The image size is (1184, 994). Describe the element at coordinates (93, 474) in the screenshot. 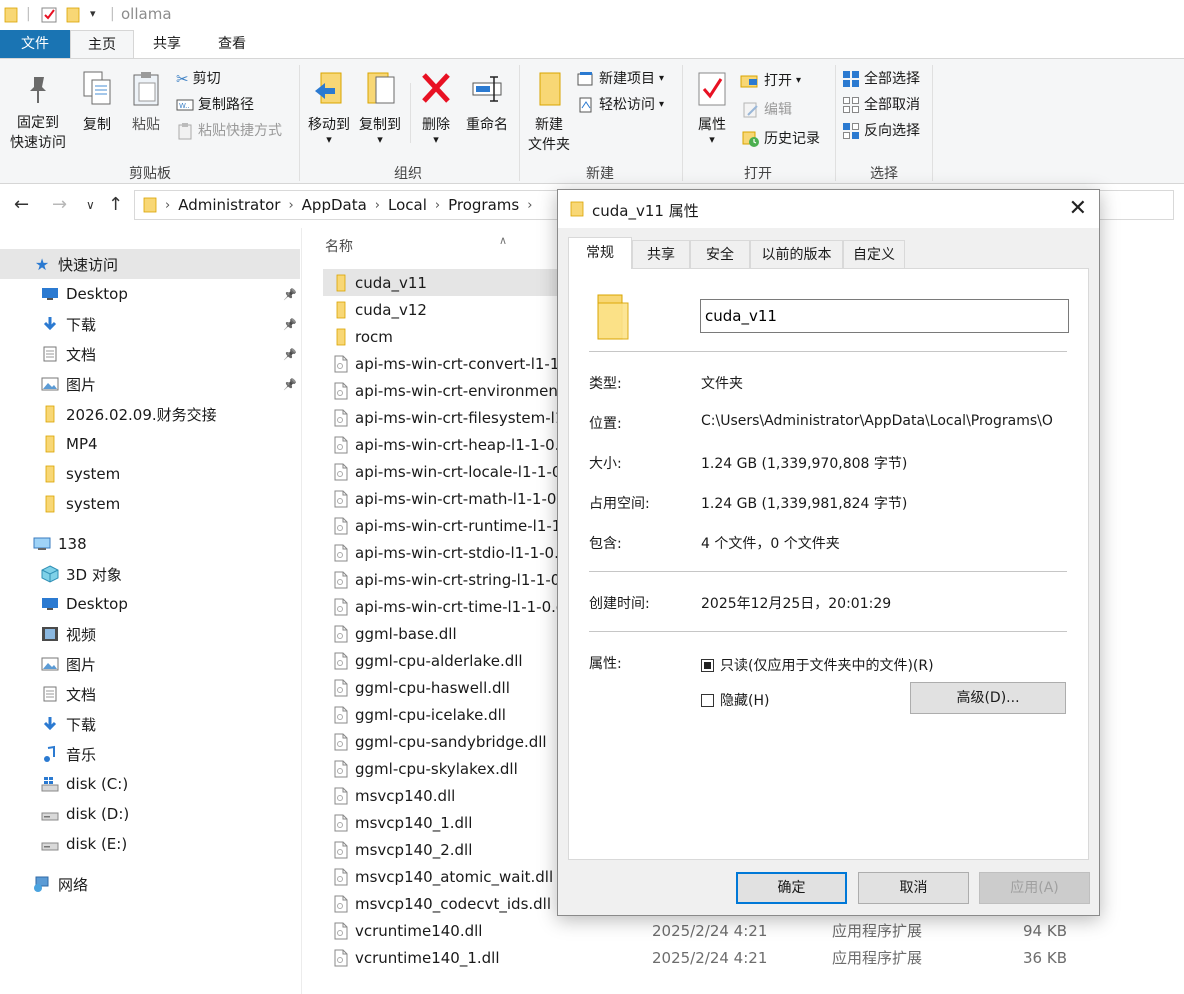

I see `sidebar-item-label: system` at that location.